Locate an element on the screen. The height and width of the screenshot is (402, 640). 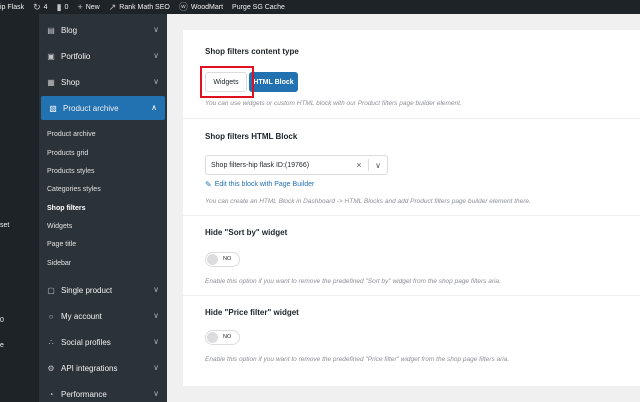
comments-link: ▮ 0 is located at coordinates (62, 6).